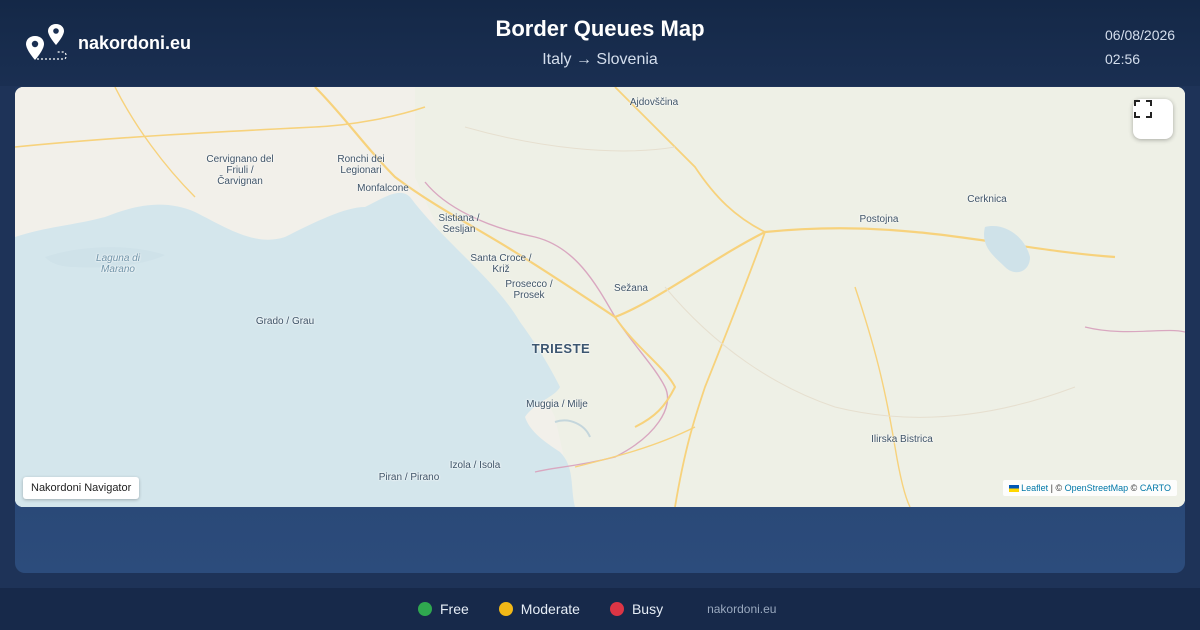 This screenshot has width=1200, height=630. I want to click on place-label: Izola / Isola, so click(475, 465).